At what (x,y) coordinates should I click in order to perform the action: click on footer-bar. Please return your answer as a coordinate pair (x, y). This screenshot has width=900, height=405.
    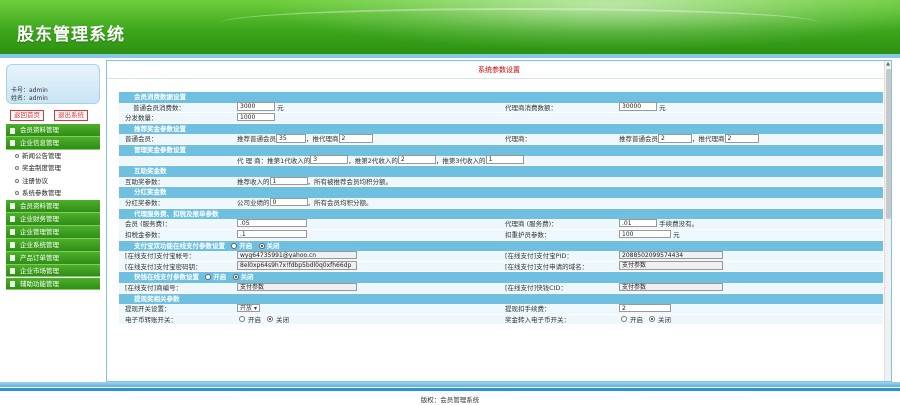
    Looking at the image, I should click on (450, 384).